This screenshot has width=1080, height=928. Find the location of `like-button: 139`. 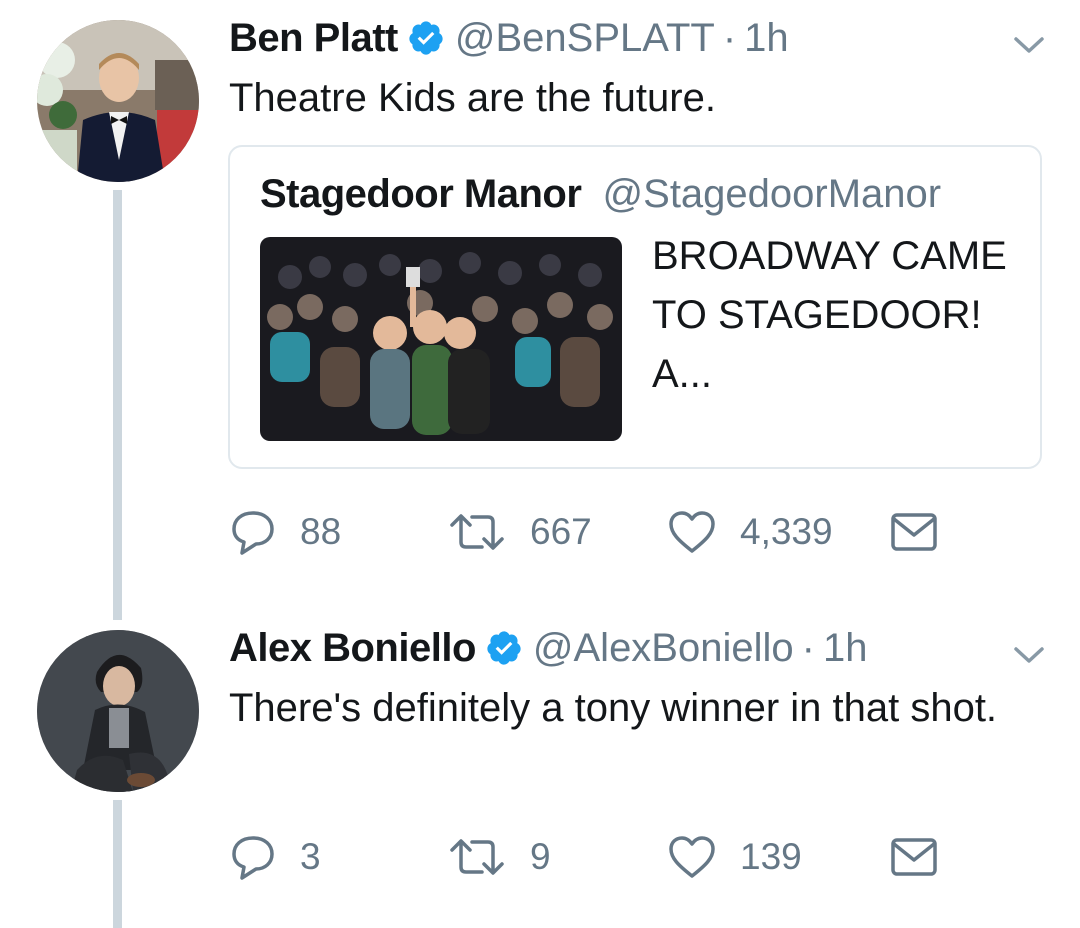

like-button: 139 is located at coordinates (735, 857).